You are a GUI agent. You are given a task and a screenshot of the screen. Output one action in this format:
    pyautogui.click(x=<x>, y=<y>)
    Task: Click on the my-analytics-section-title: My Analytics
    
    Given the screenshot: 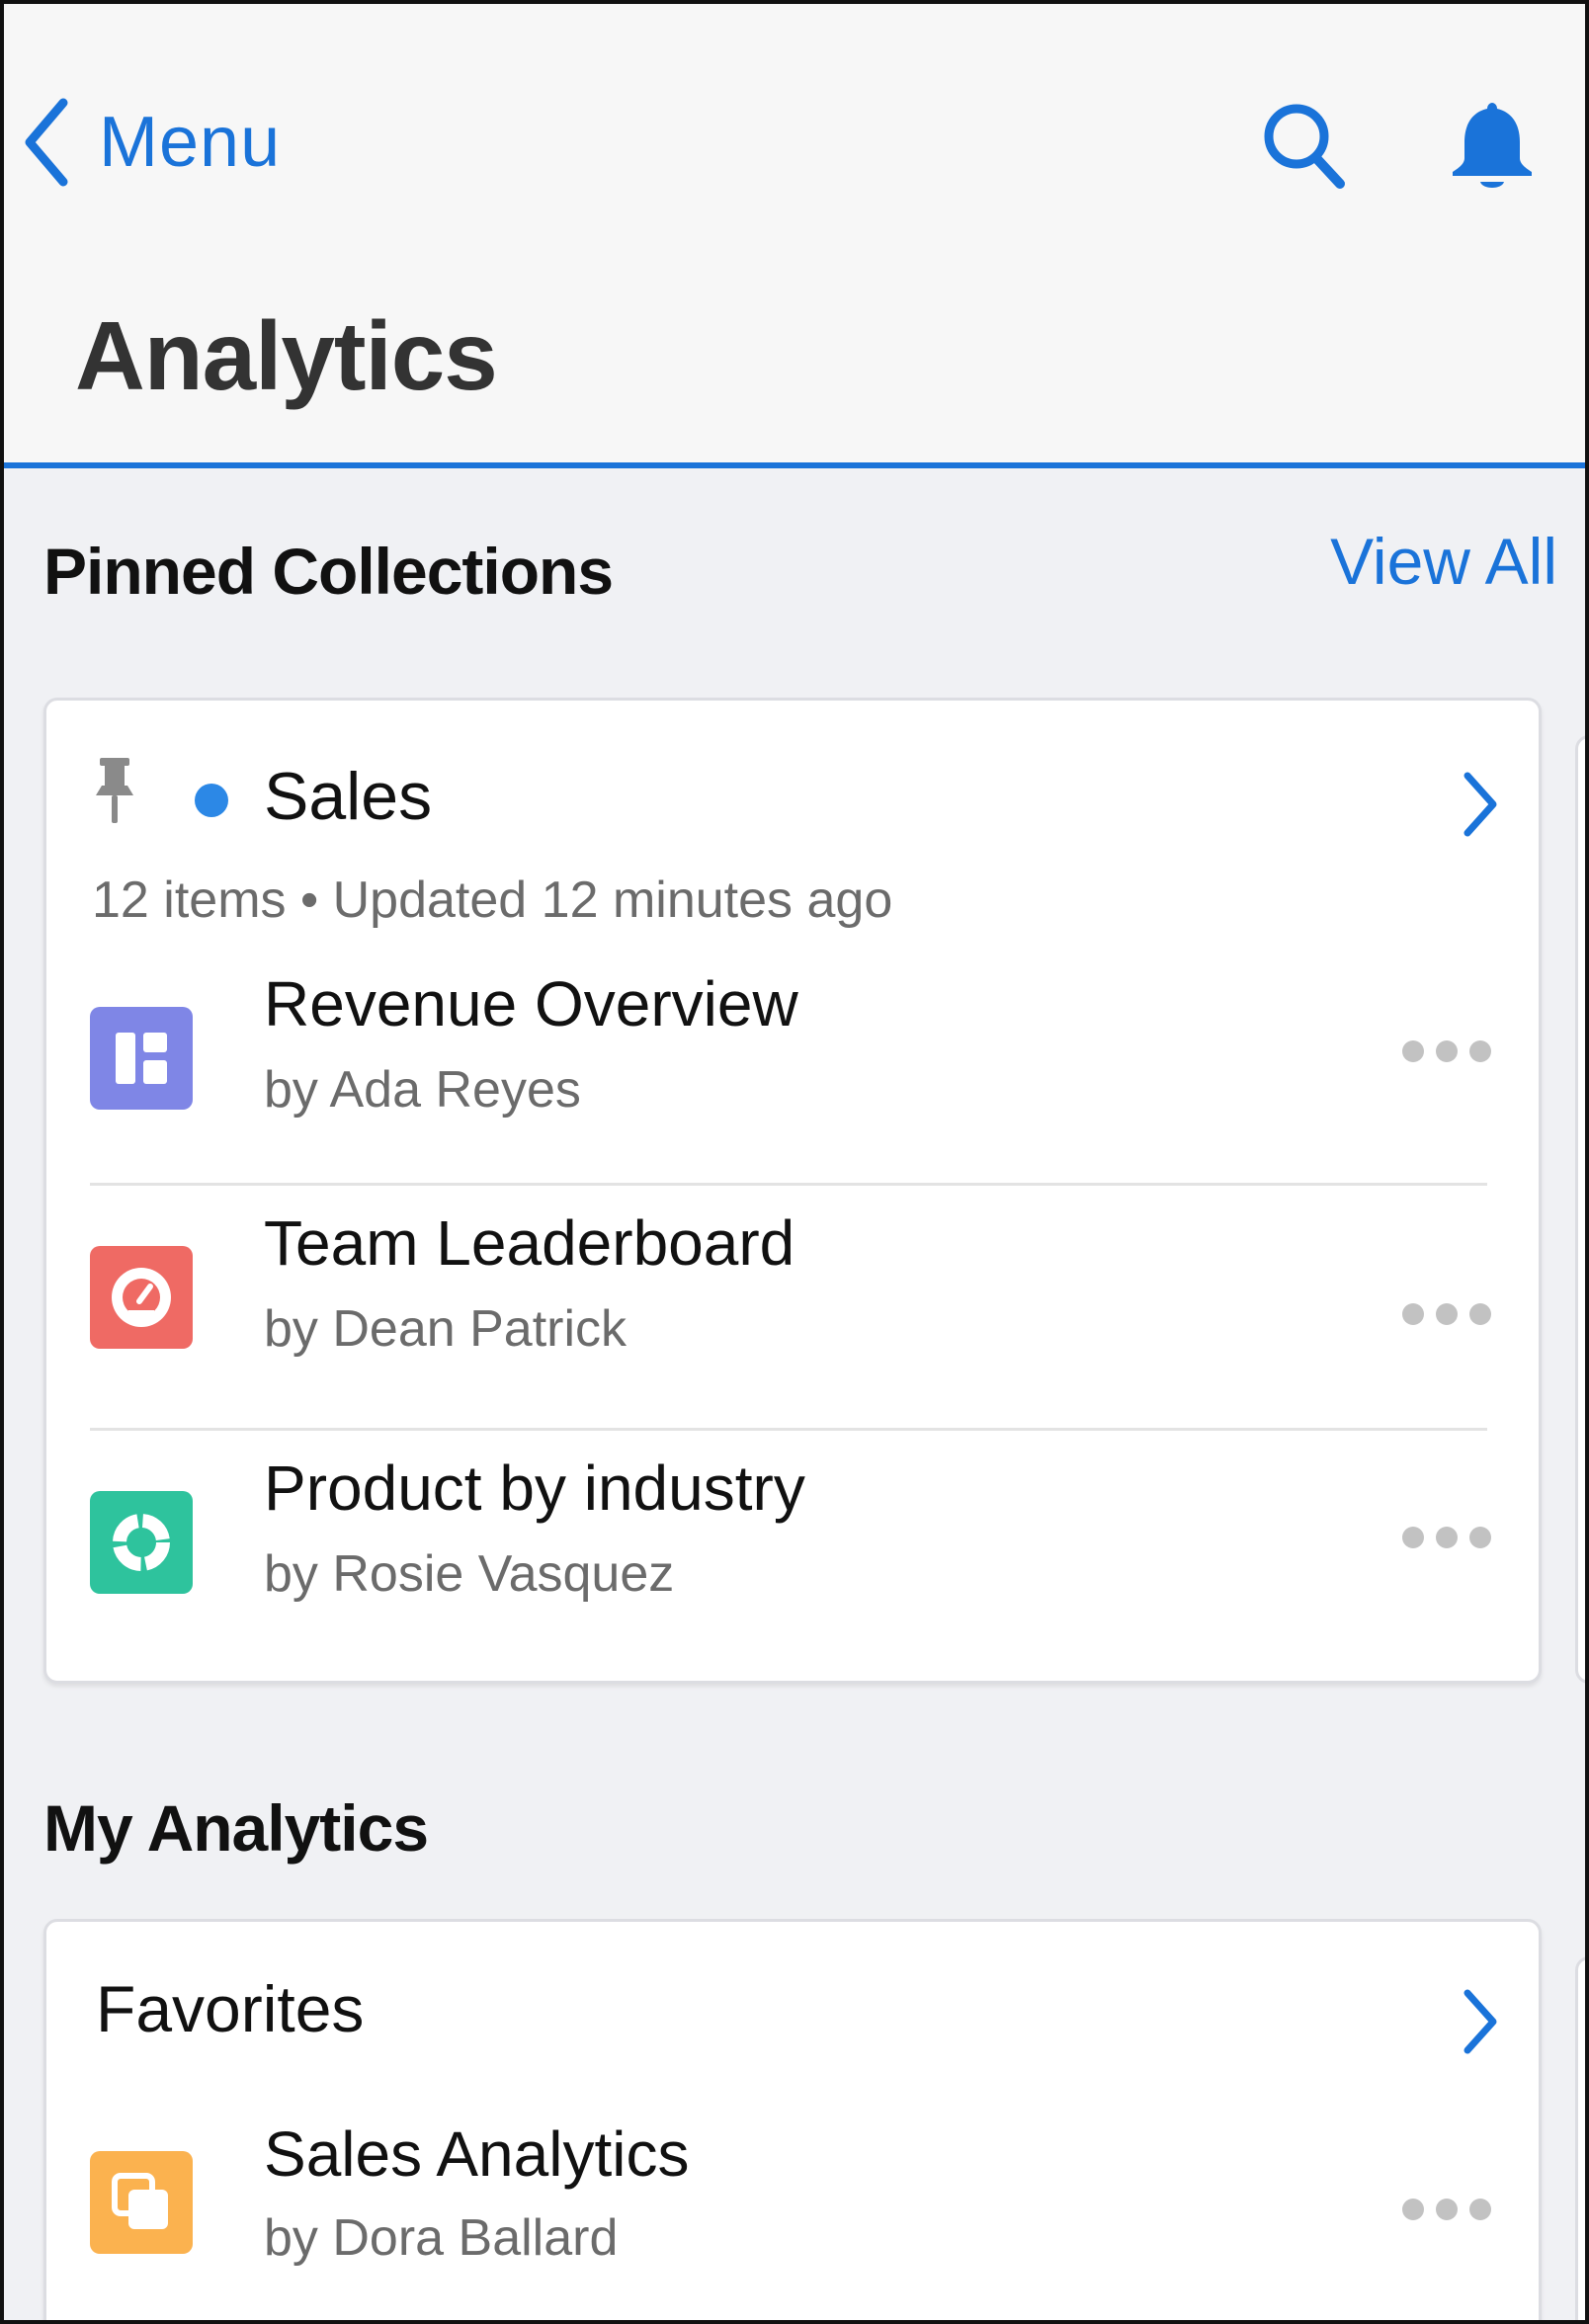 What is the action you would take?
    pyautogui.click(x=236, y=1828)
    